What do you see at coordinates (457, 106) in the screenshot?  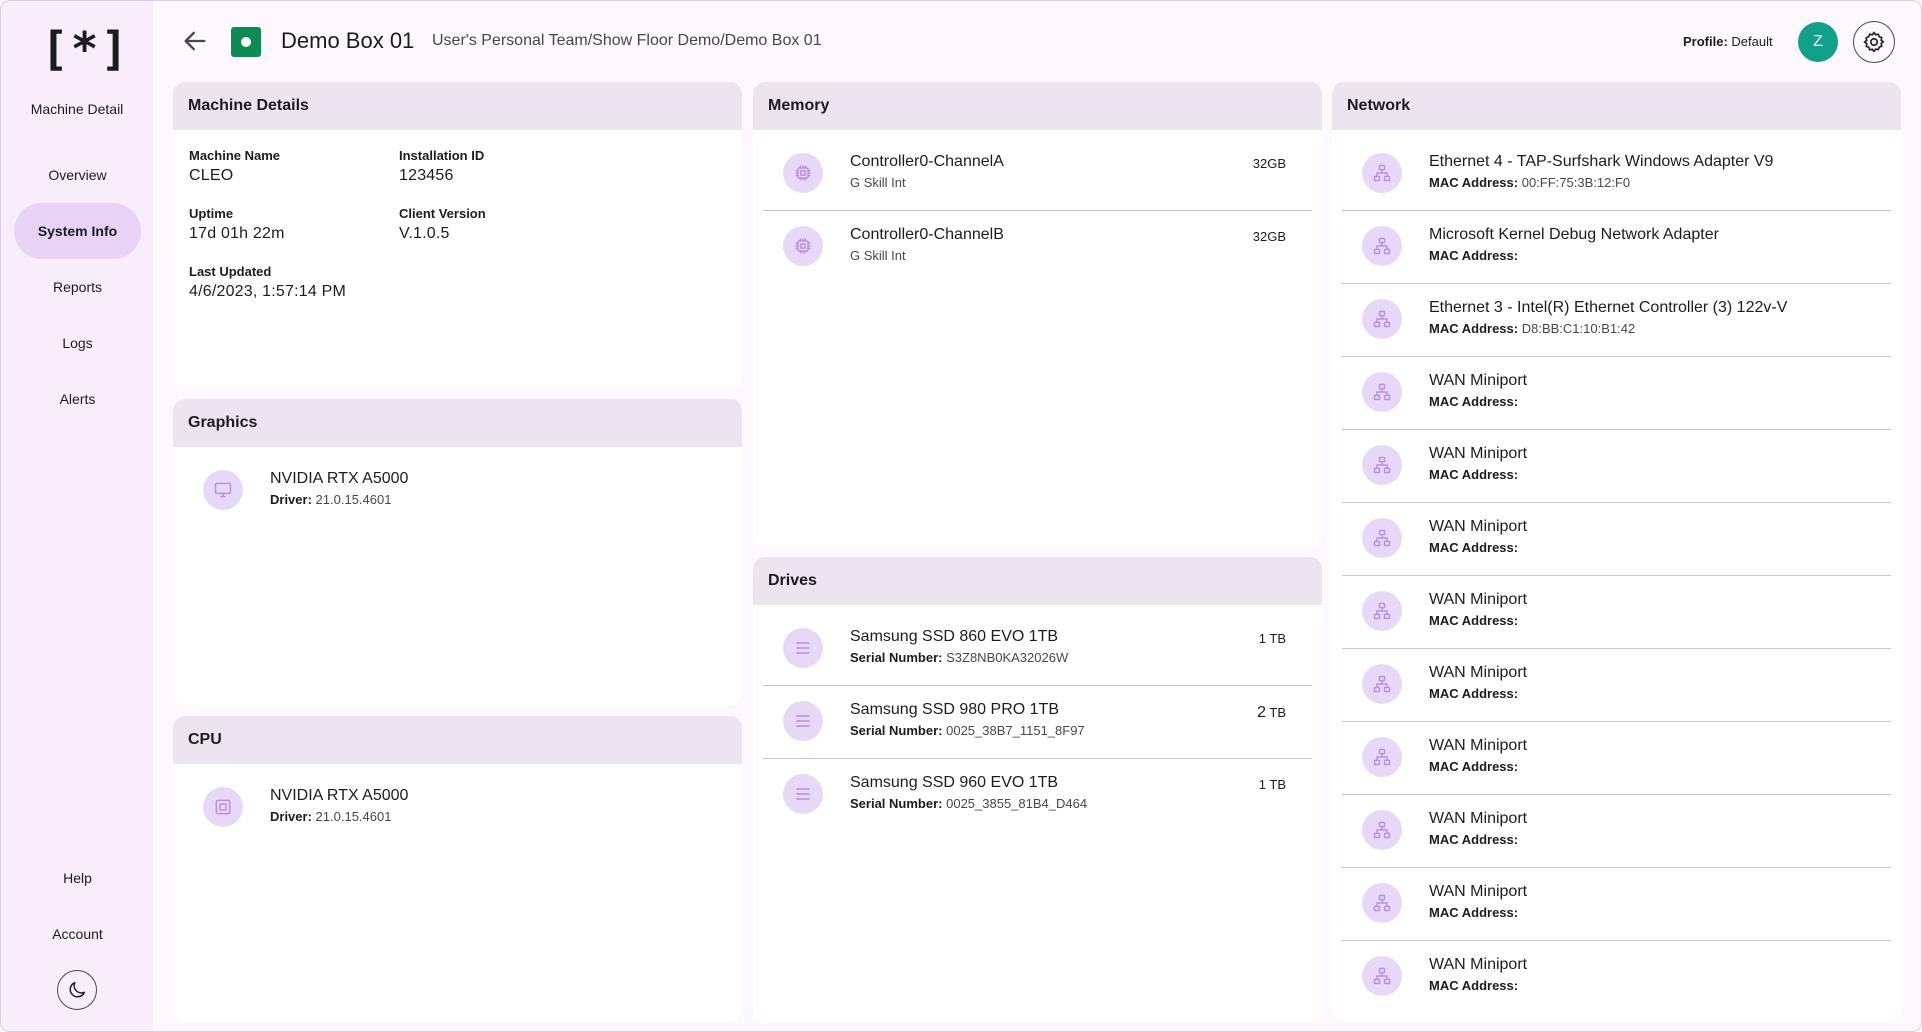 I see `machine-details-header: Machine Details` at bounding box center [457, 106].